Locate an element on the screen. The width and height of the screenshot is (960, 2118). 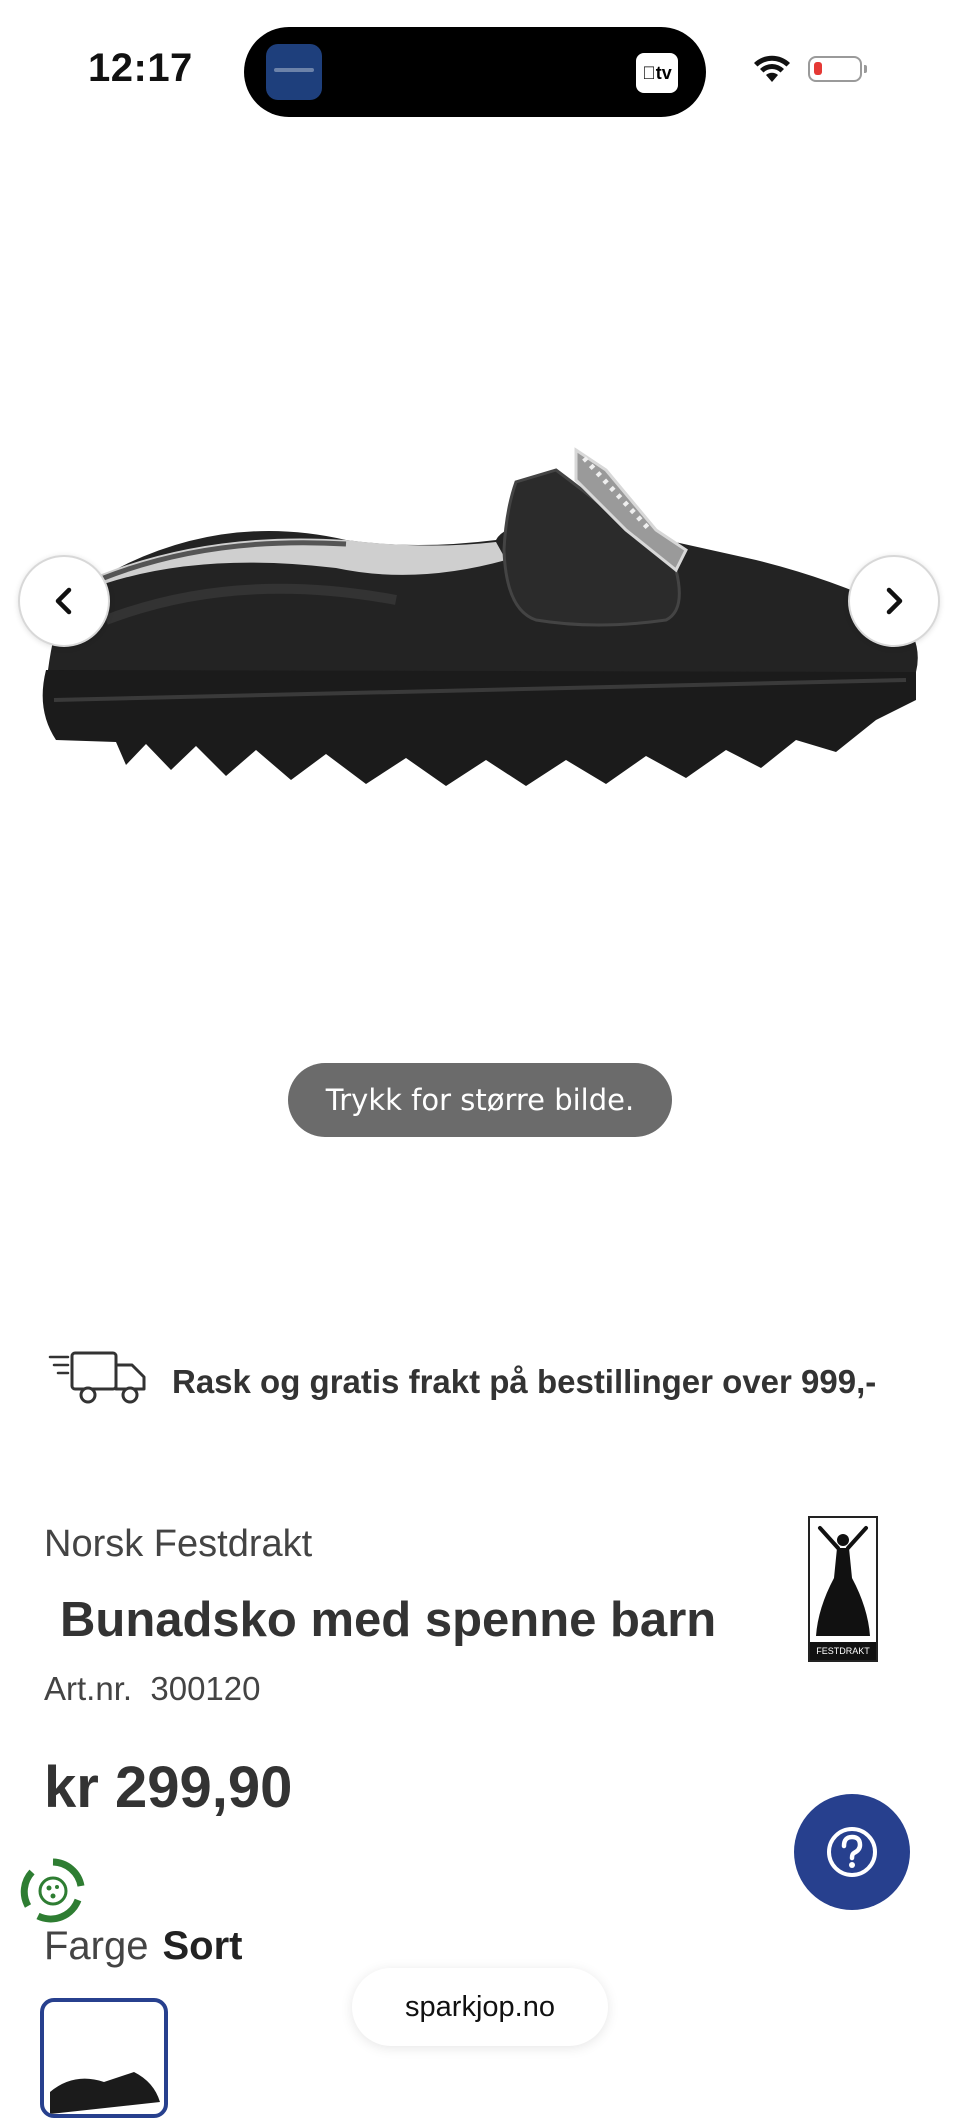
browser-address-bar: sparkjop.no is located at coordinates (480, 2007).